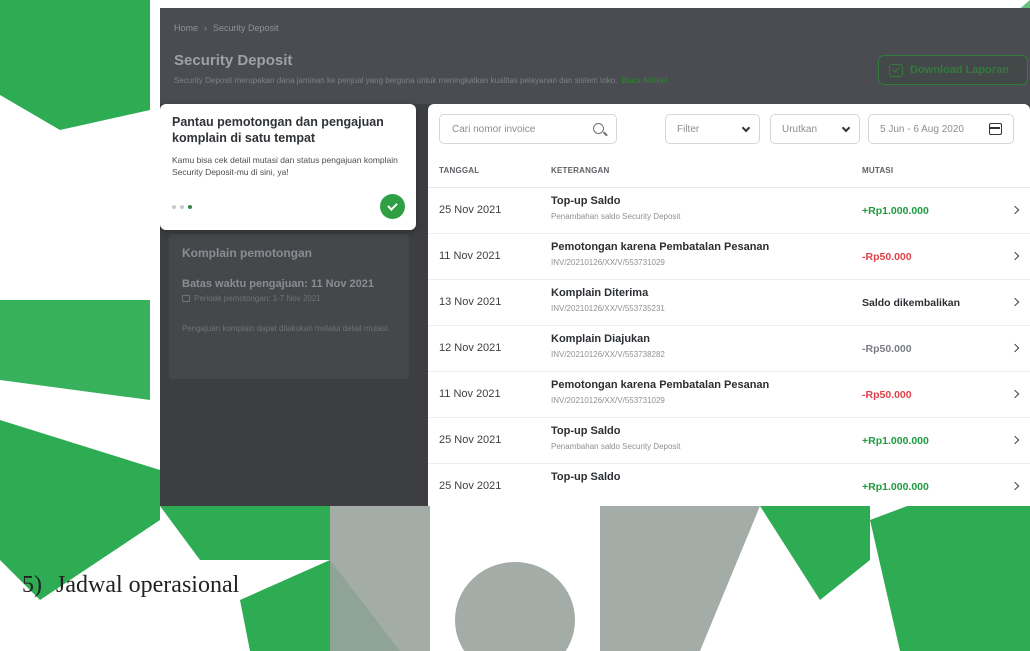 The width and height of the screenshot is (1030, 651). I want to click on step-dot-active, so click(190, 207).